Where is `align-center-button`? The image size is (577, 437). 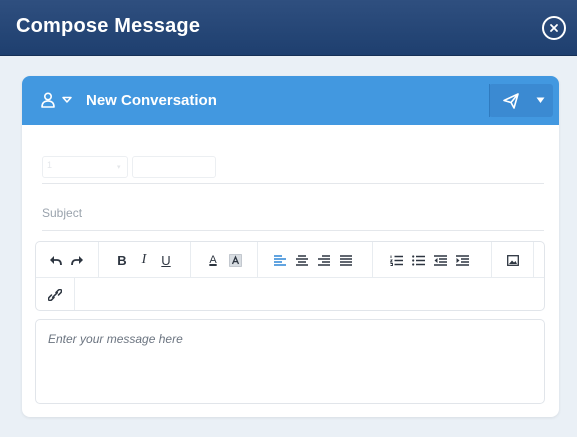
align-center-button is located at coordinates (302, 260).